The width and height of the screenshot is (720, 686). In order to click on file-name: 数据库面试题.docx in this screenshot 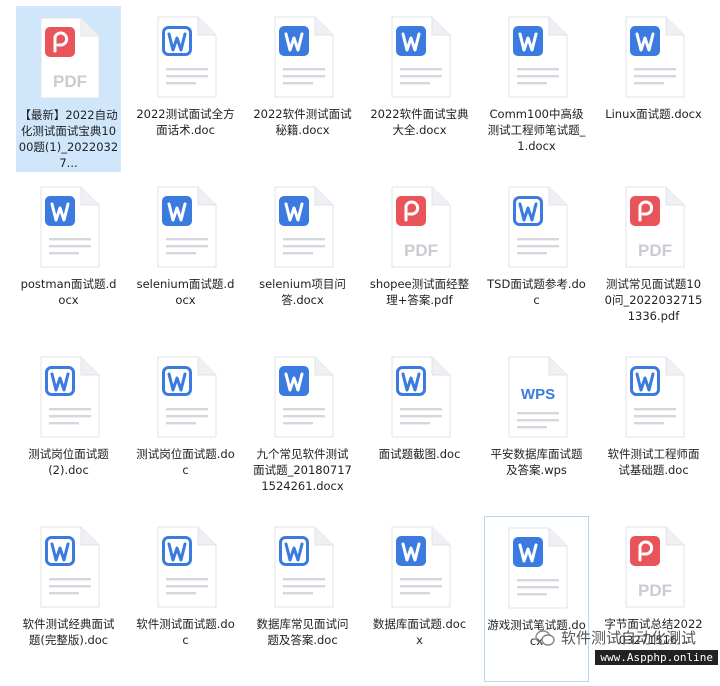, I will do `click(419, 632)`.